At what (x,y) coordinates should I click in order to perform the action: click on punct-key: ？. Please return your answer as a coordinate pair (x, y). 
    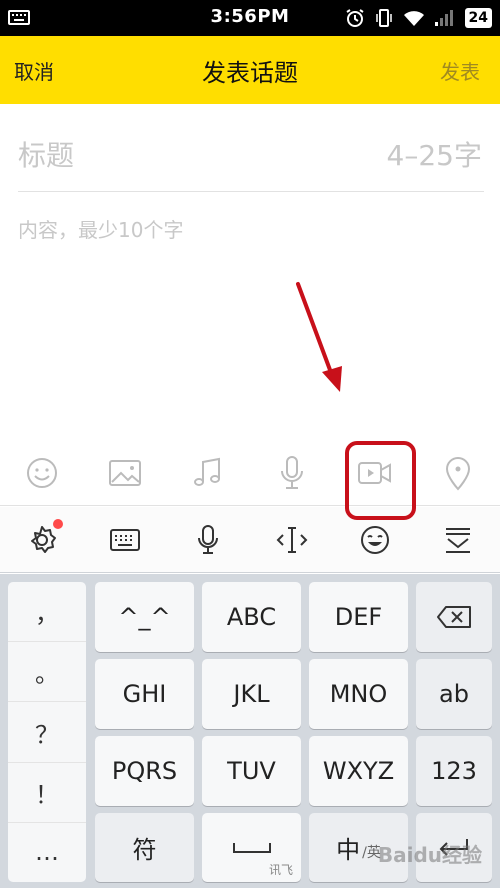
    Looking at the image, I should click on (47, 732).